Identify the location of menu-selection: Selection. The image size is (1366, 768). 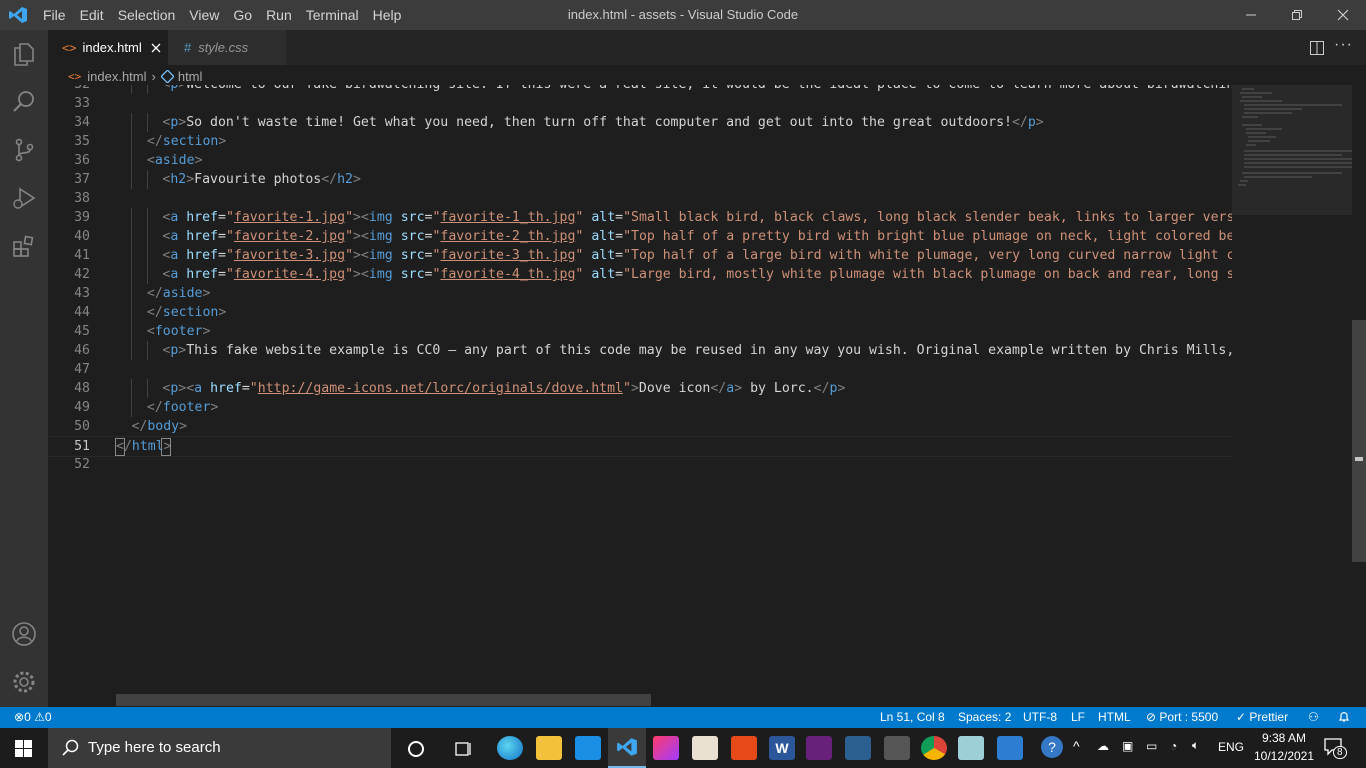
(147, 15).